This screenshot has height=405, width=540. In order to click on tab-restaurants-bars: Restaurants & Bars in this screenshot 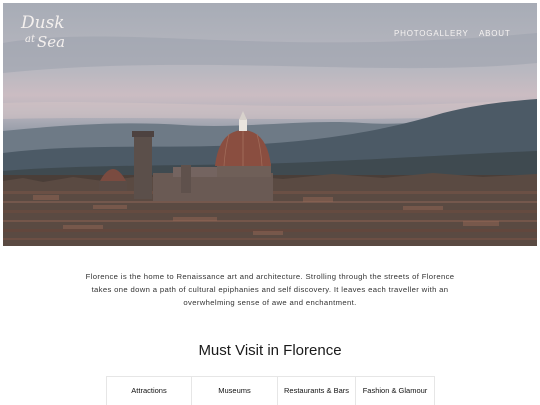, I will do `click(317, 391)`.